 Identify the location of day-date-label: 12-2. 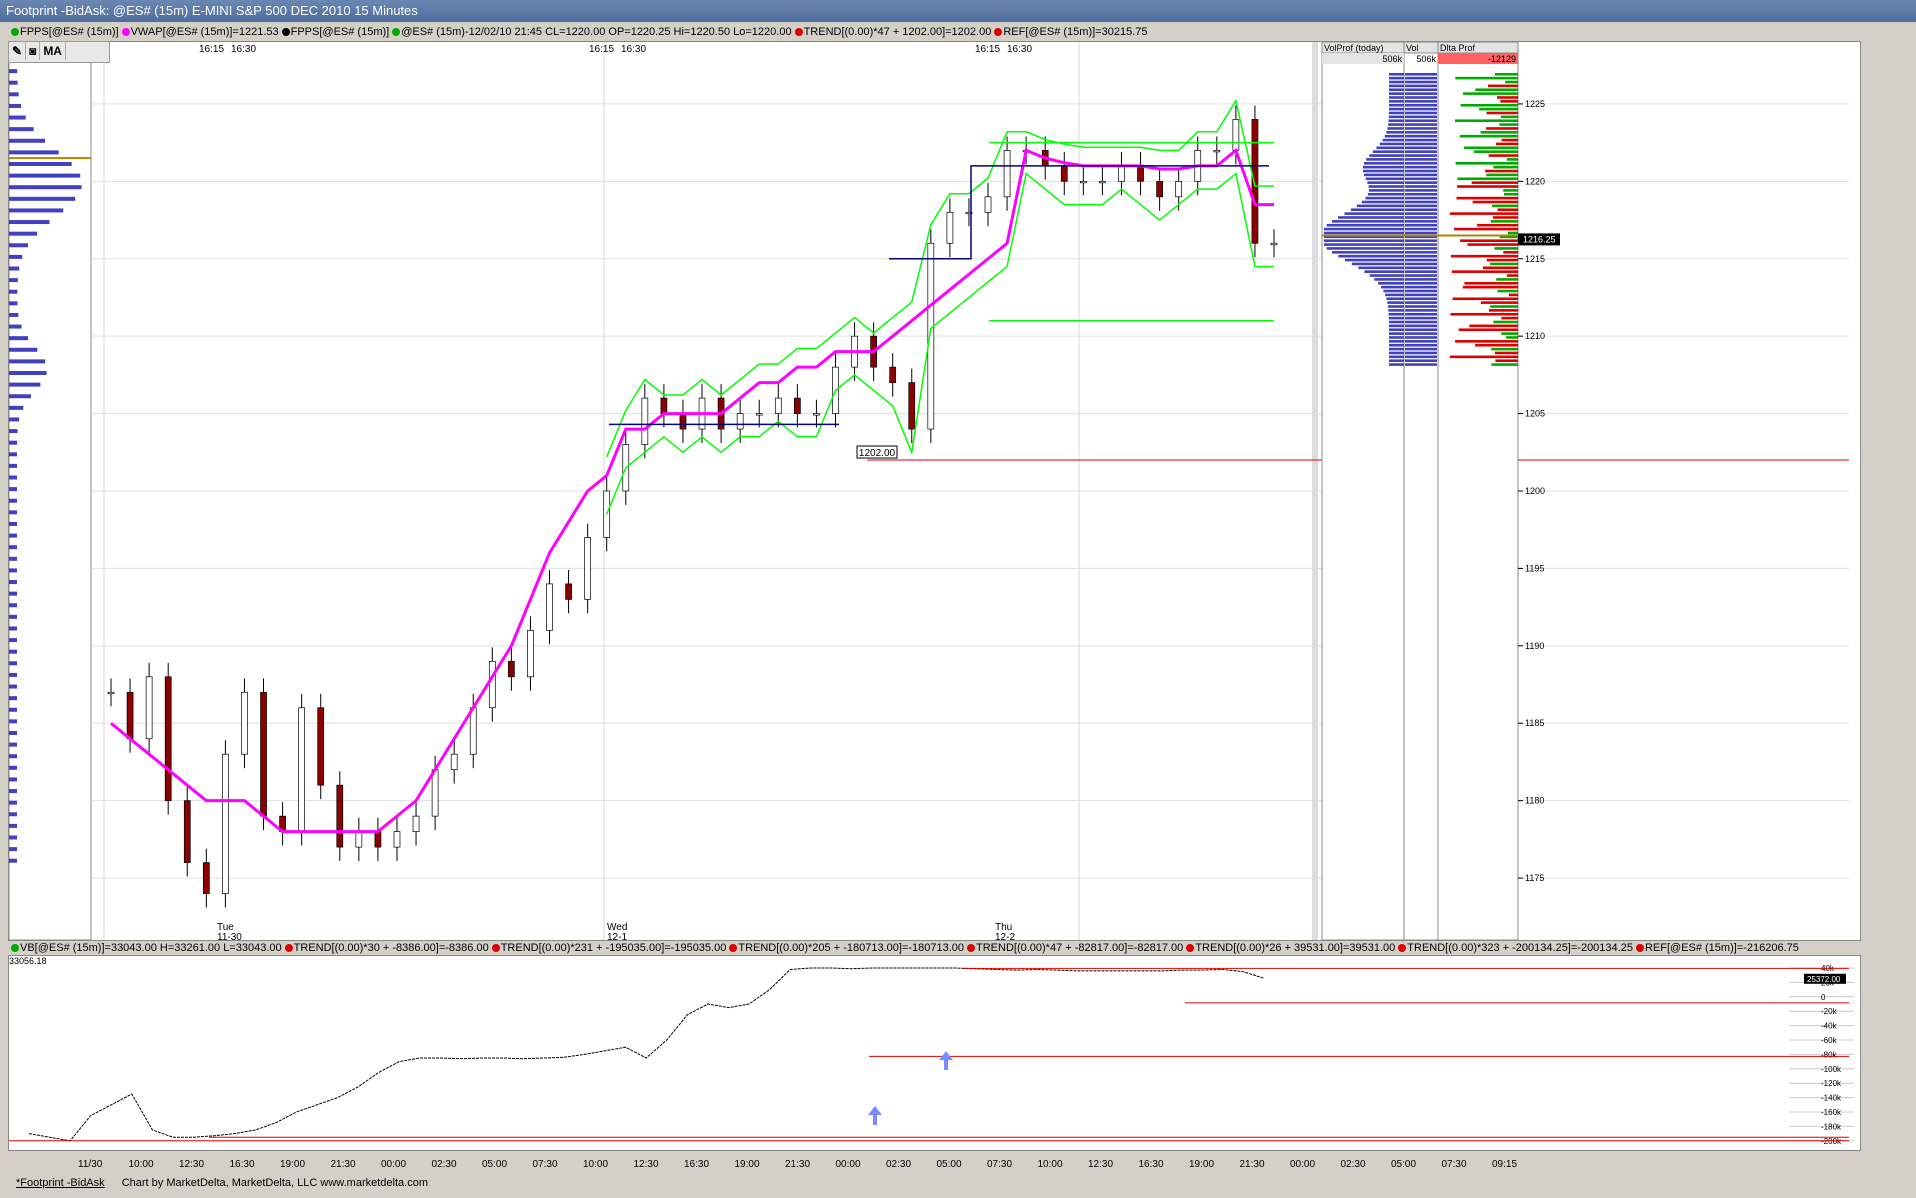
(1005, 936).